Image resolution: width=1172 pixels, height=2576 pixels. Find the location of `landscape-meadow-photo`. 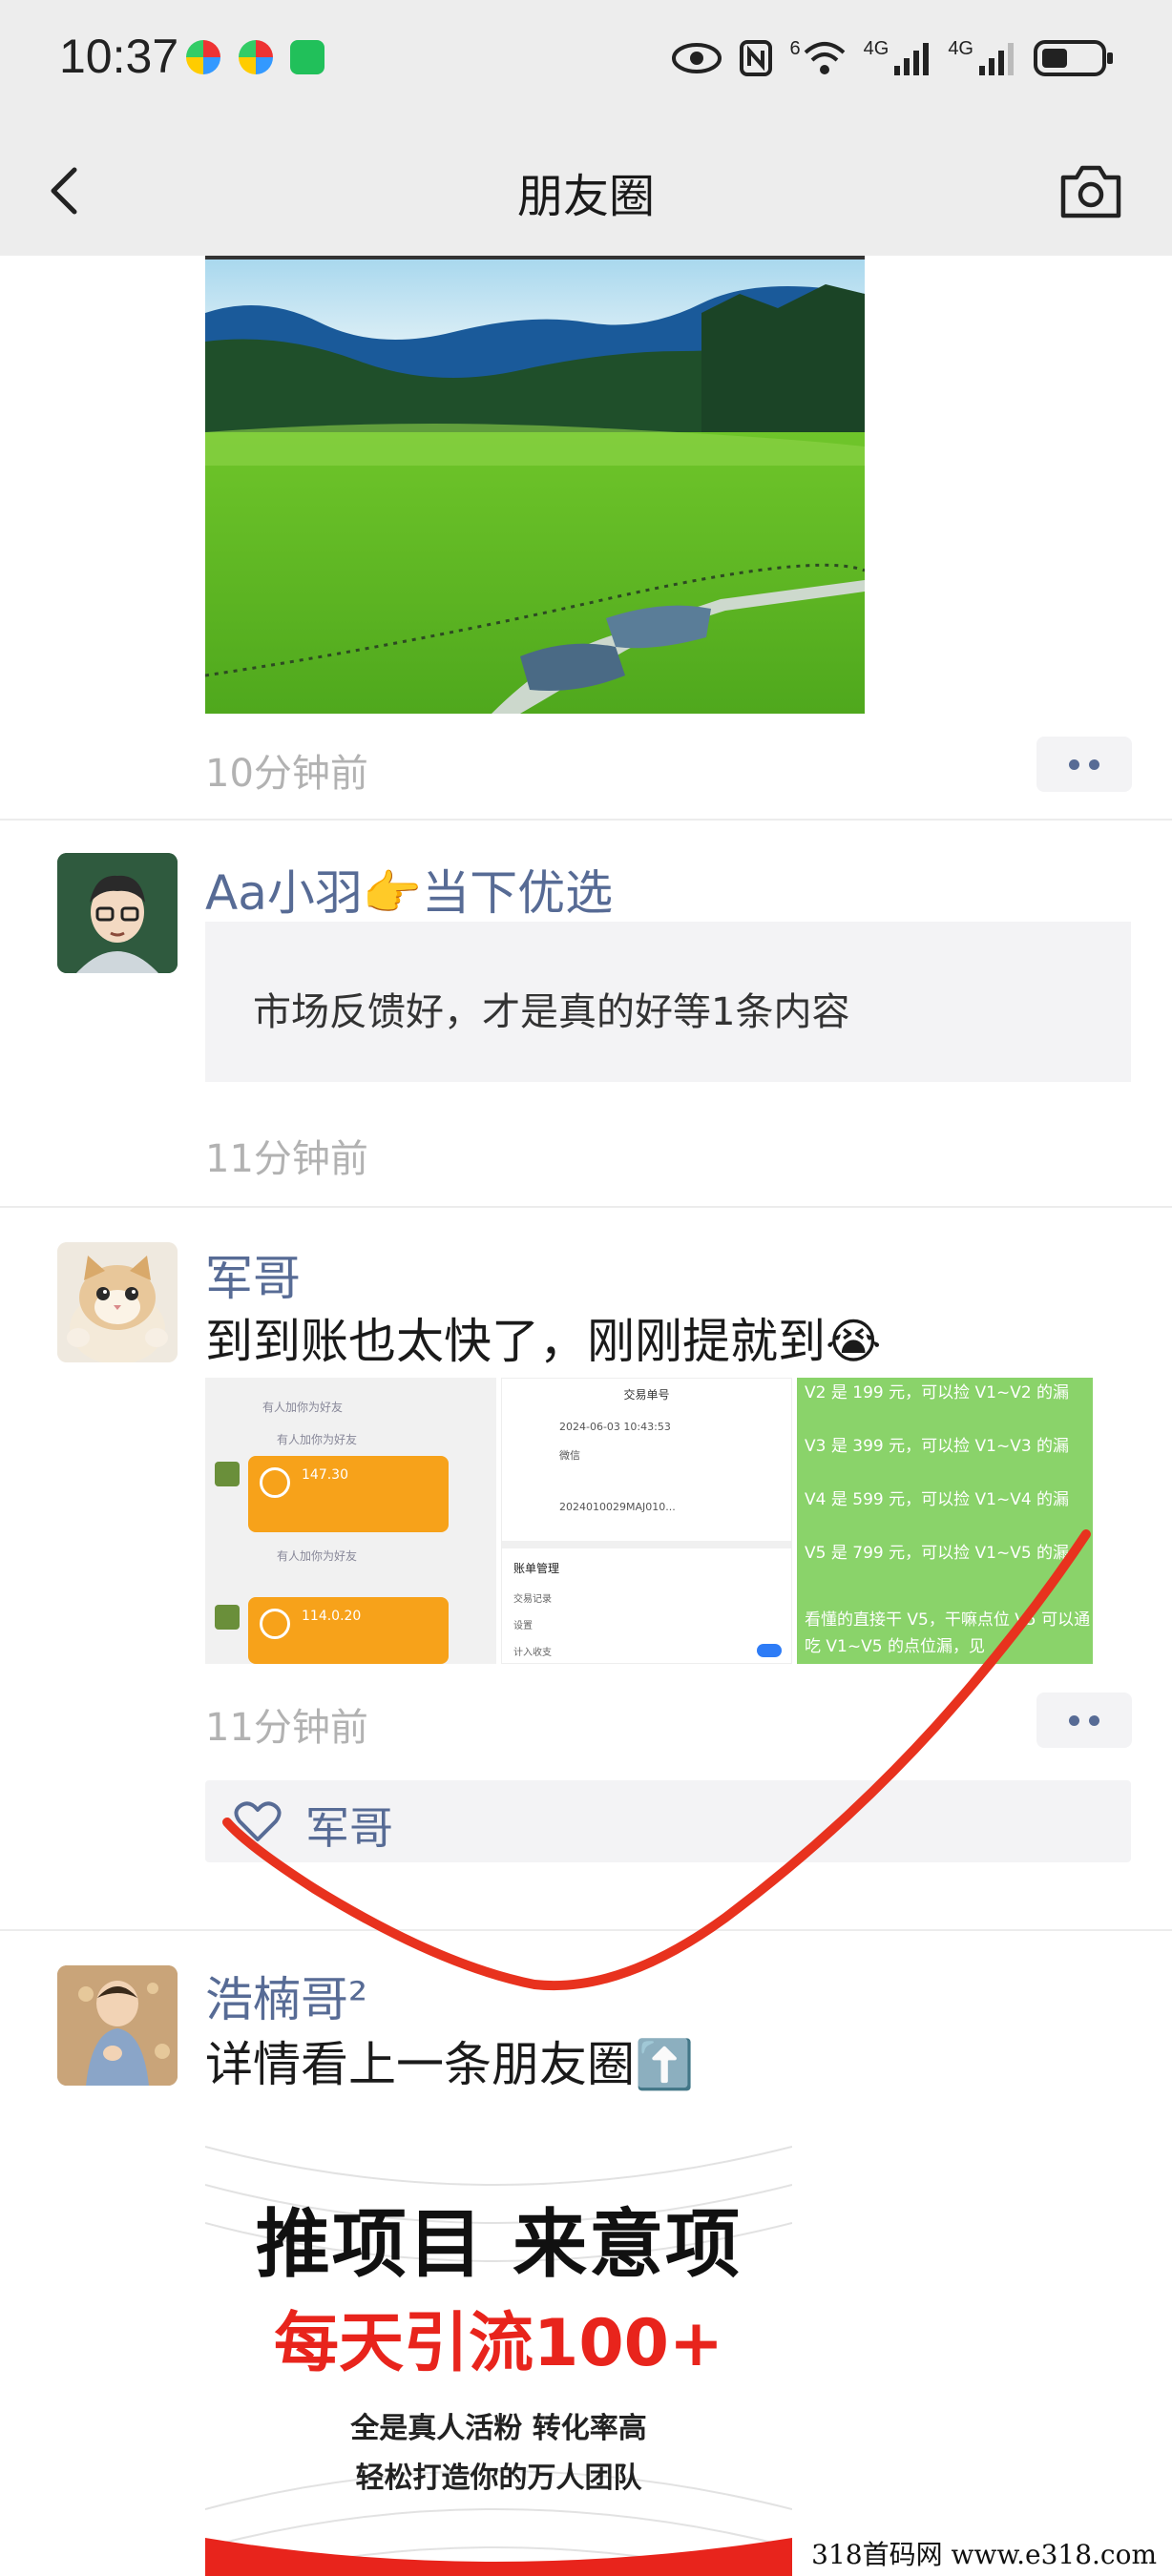

landscape-meadow-photo is located at coordinates (535, 485).